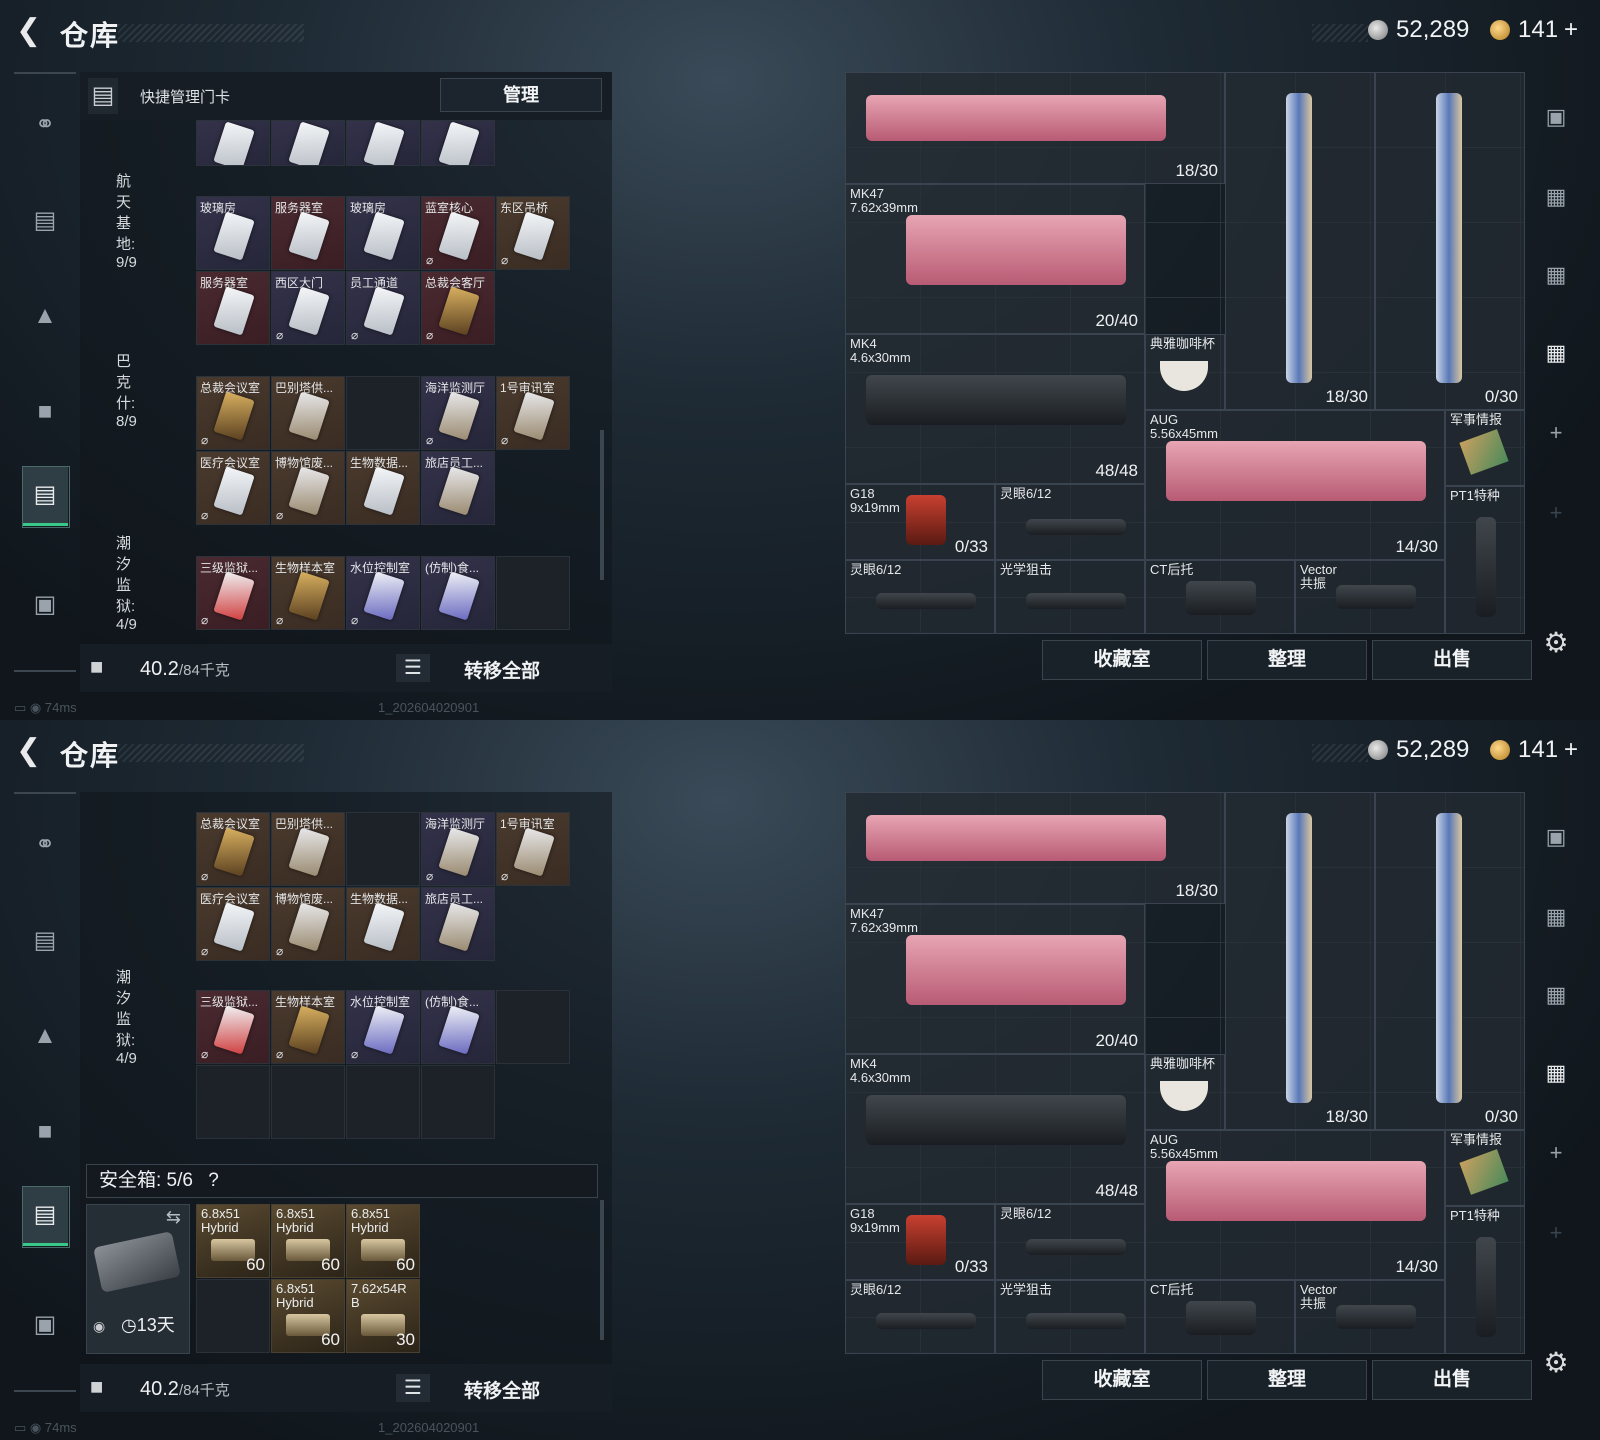  Describe the element at coordinates (1452, 1380) in the screenshot. I see `sell-button-2: 出售` at that location.